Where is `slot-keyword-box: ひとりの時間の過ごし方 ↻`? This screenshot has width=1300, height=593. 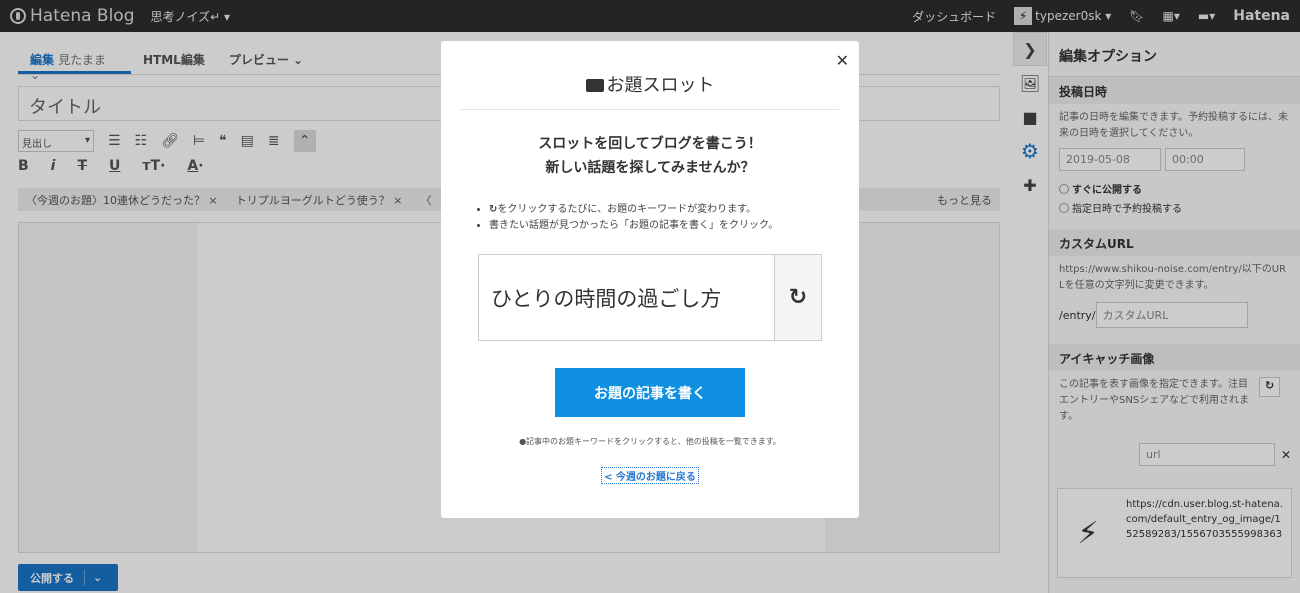 slot-keyword-box: ひとりの時間の過ごし方 ↻ is located at coordinates (650, 297).